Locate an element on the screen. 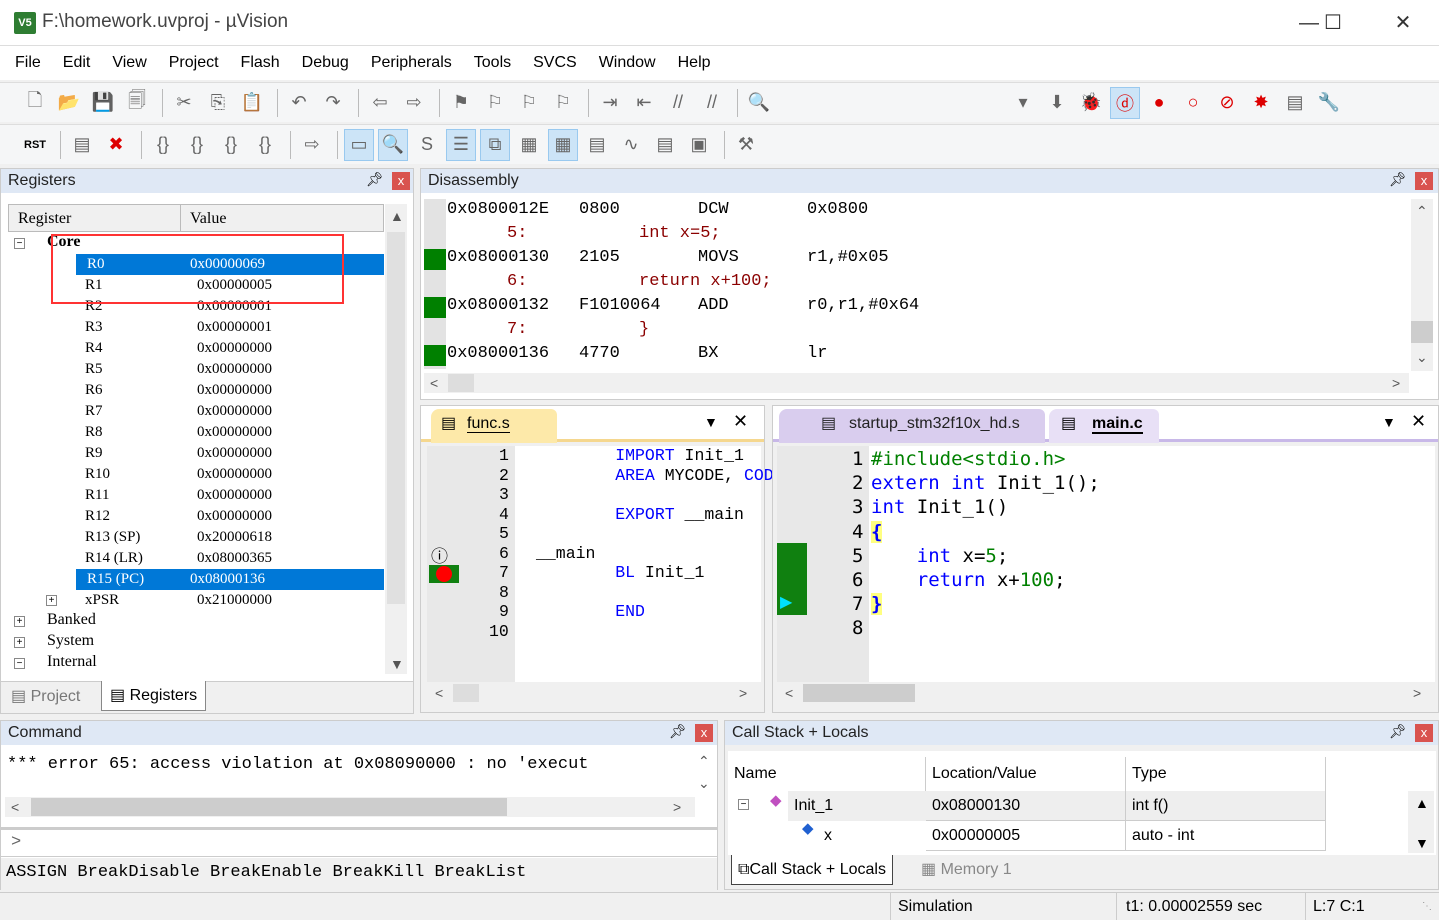 The width and height of the screenshot is (1439, 920). configure-button: 🔧 is located at coordinates (1329, 103).